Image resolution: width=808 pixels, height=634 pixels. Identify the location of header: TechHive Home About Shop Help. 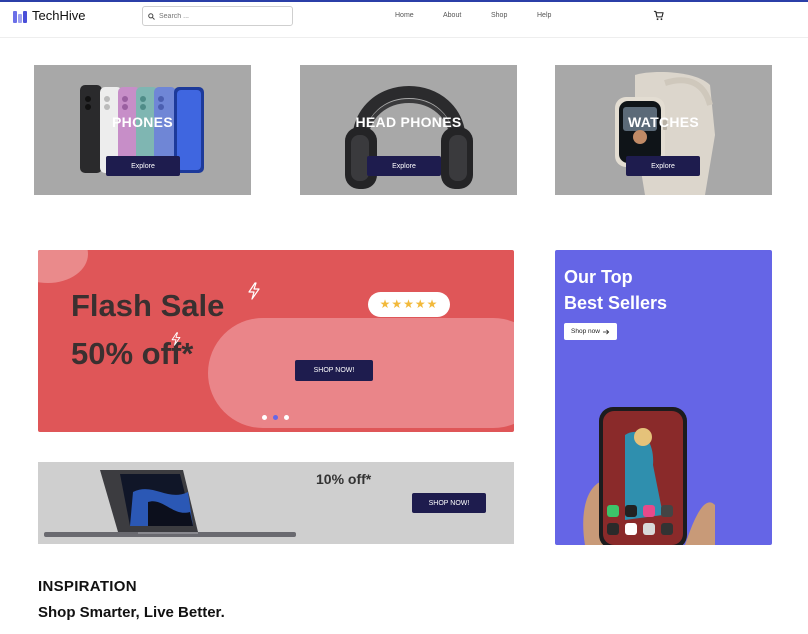
(404, 20).